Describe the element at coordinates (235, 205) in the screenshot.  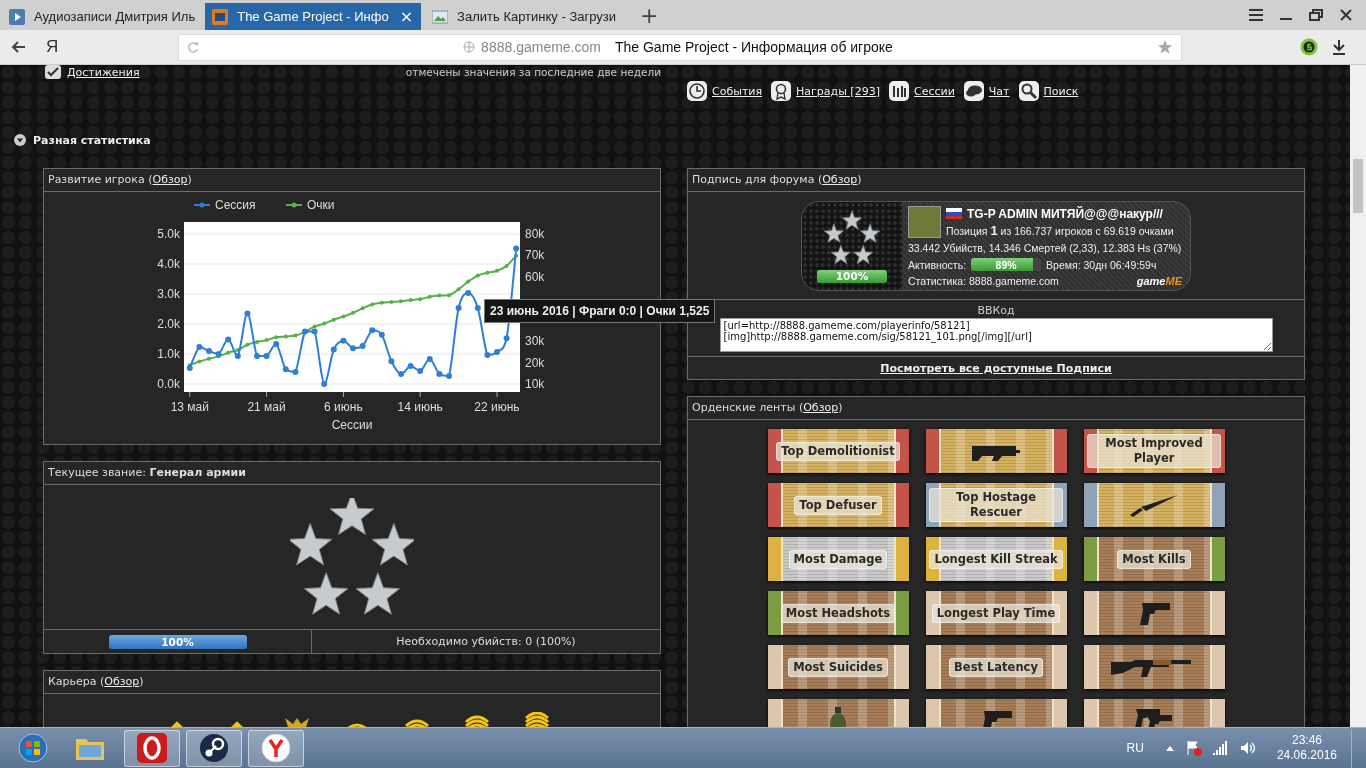
I see `legend-label: Сессия` at that location.